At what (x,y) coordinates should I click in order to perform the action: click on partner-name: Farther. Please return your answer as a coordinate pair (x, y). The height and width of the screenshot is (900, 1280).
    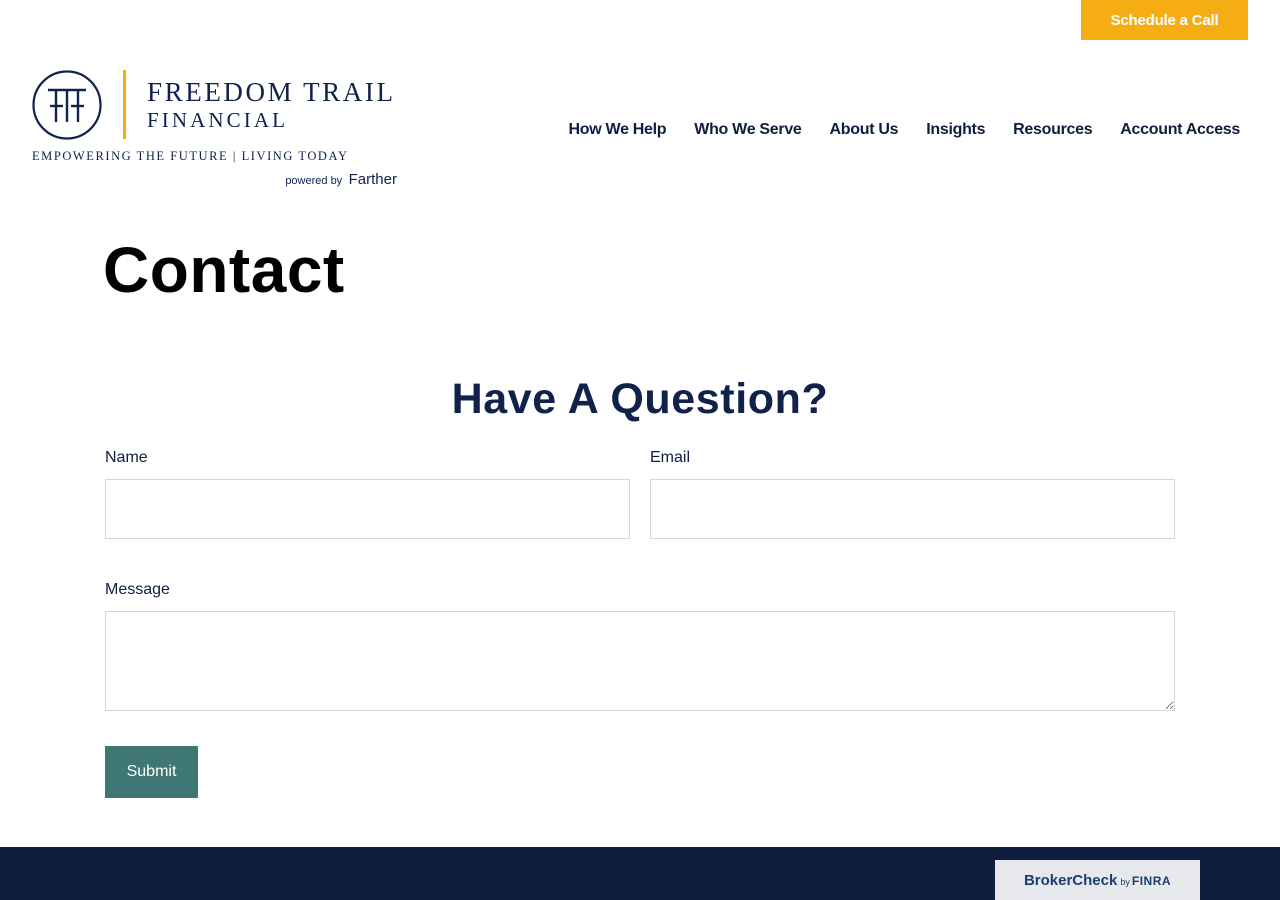
    Looking at the image, I should click on (372, 179).